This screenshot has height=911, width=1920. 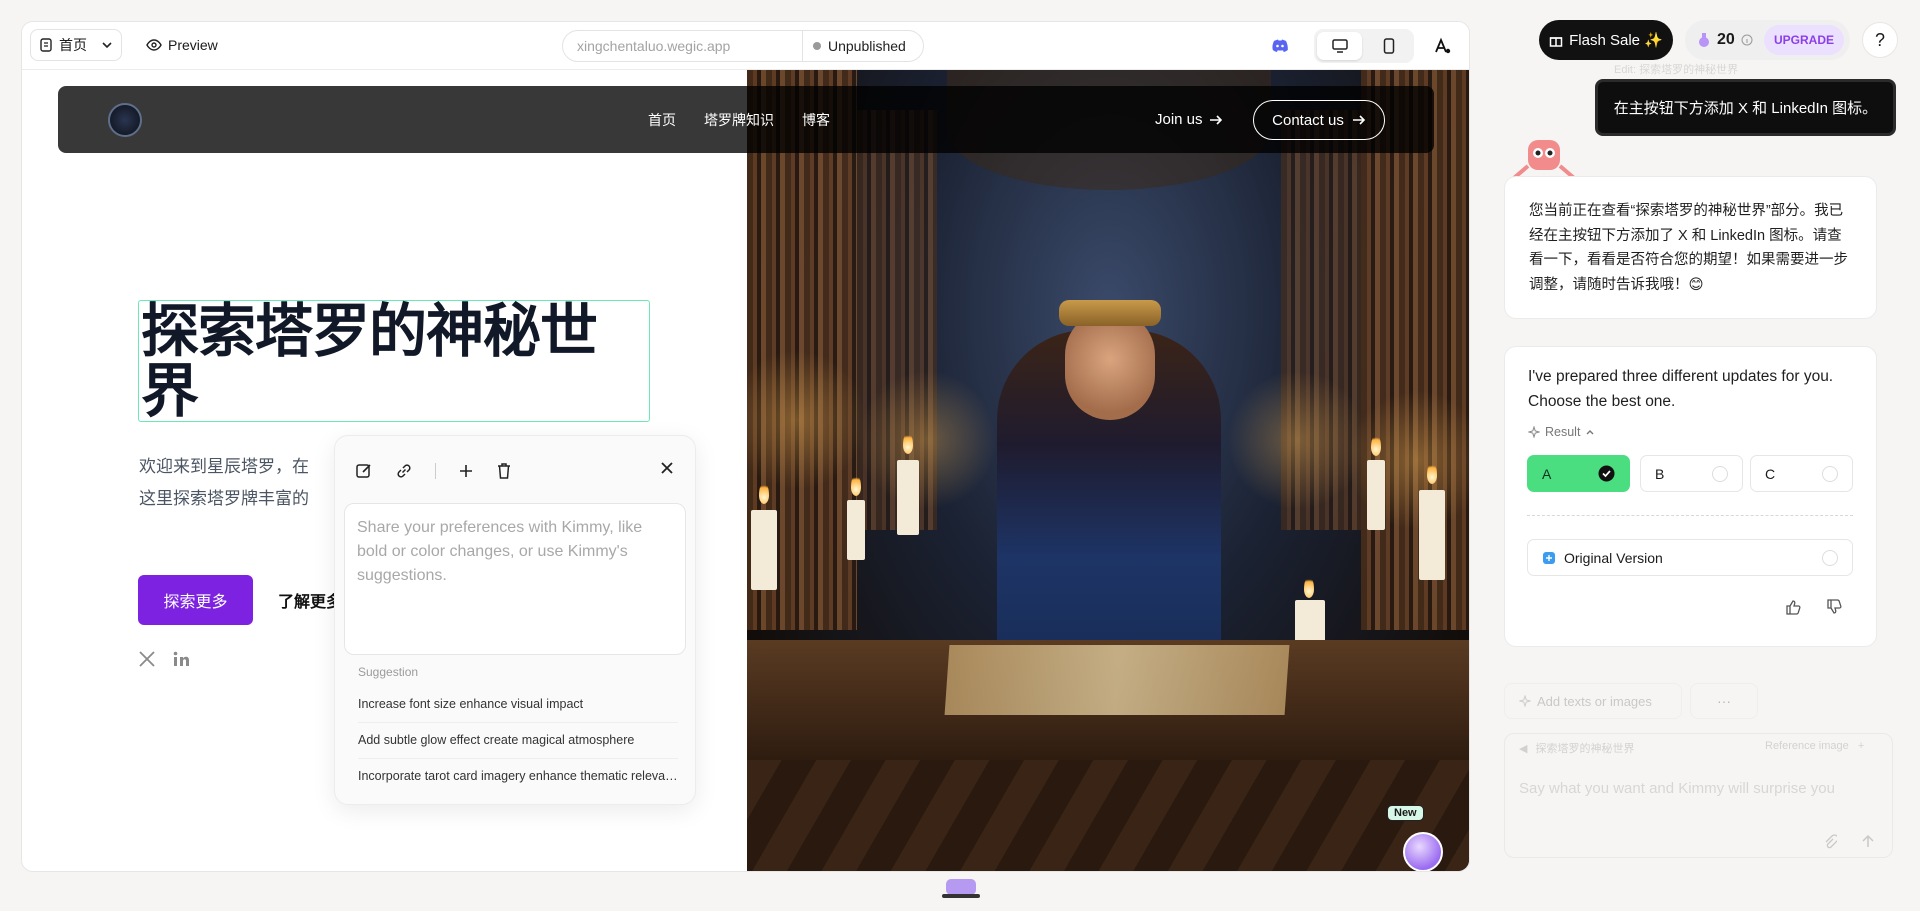 I want to click on option-label: A, so click(x=1547, y=473).